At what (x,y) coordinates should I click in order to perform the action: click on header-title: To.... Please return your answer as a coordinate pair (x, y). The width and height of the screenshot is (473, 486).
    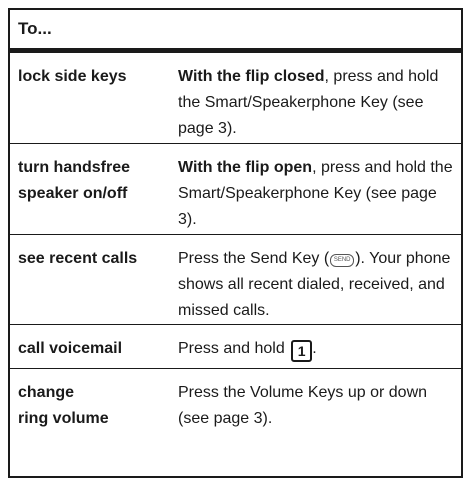
    Looking at the image, I should click on (35, 28).